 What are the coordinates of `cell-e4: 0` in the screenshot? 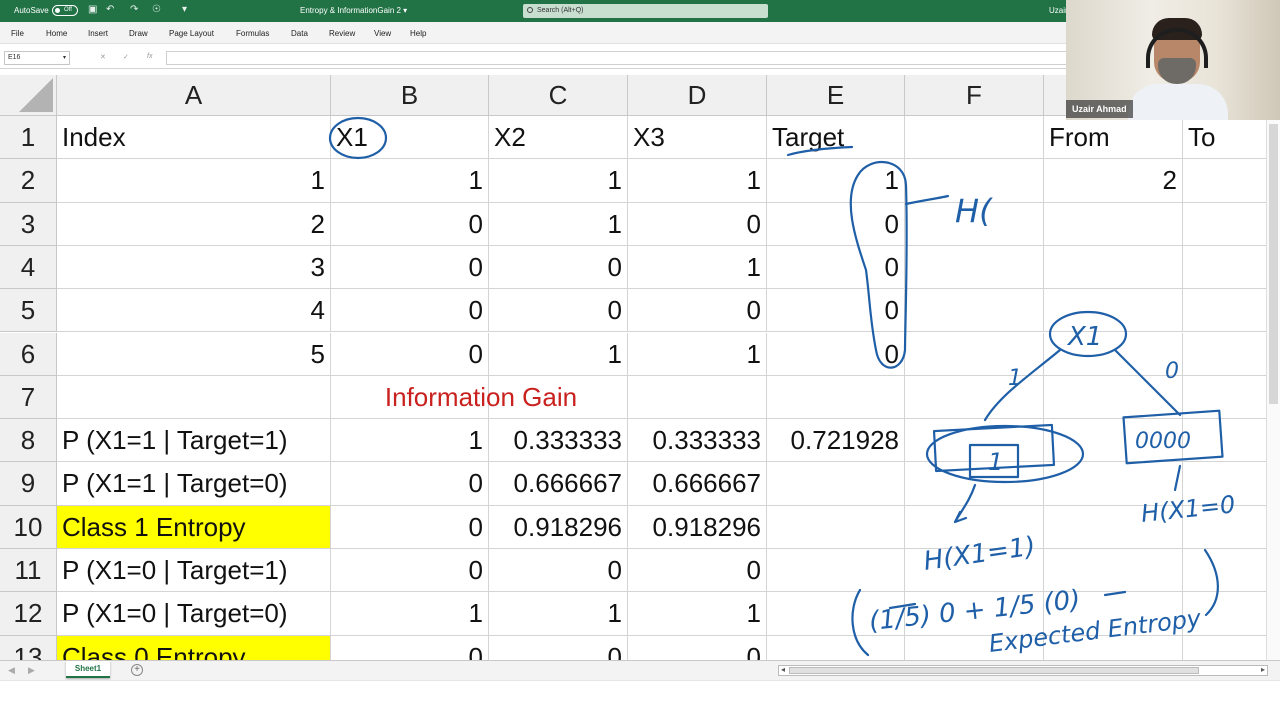 It's located at (836, 267).